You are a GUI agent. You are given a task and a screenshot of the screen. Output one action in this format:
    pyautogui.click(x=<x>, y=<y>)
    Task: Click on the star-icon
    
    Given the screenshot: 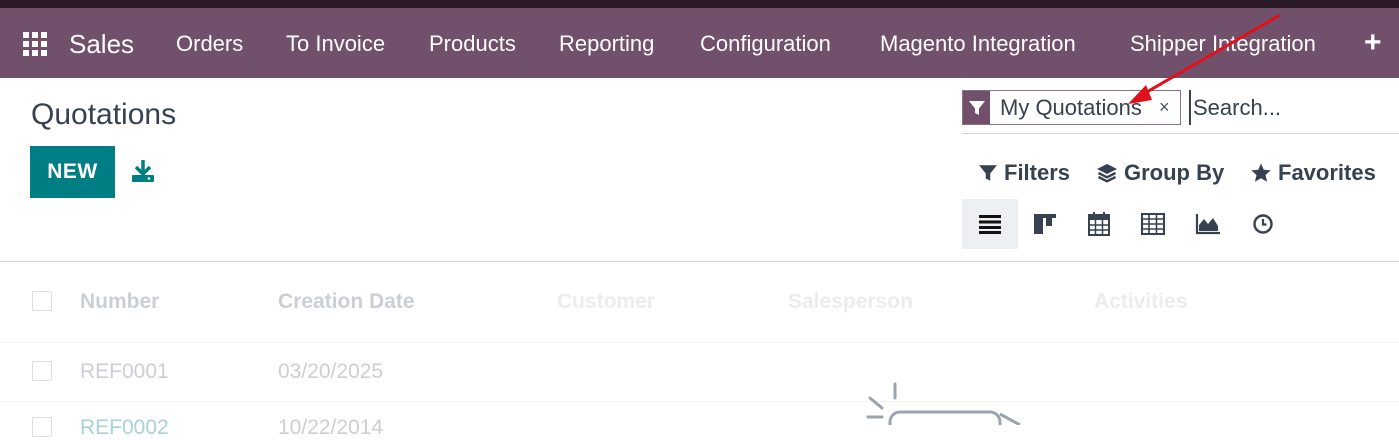 What is the action you would take?
    pyautogui.click(x=1261, y=172)
    